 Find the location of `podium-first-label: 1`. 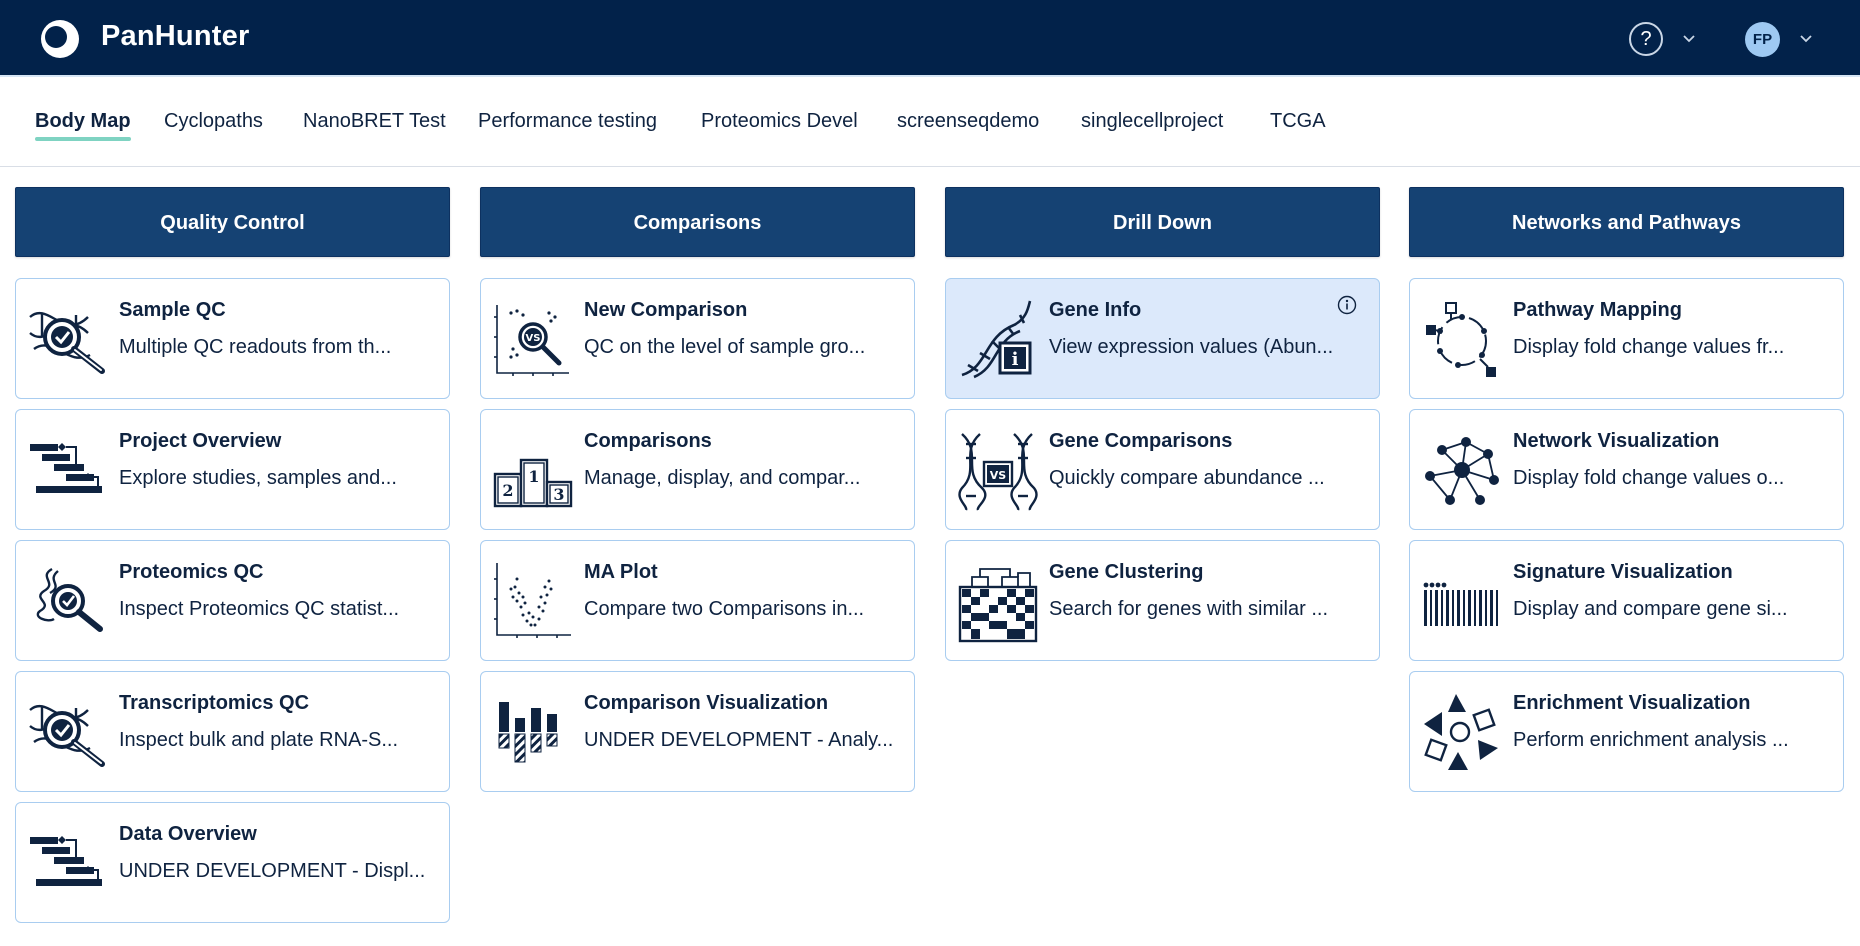

podium-first-label: 1 is located at coordinates (533, 476).